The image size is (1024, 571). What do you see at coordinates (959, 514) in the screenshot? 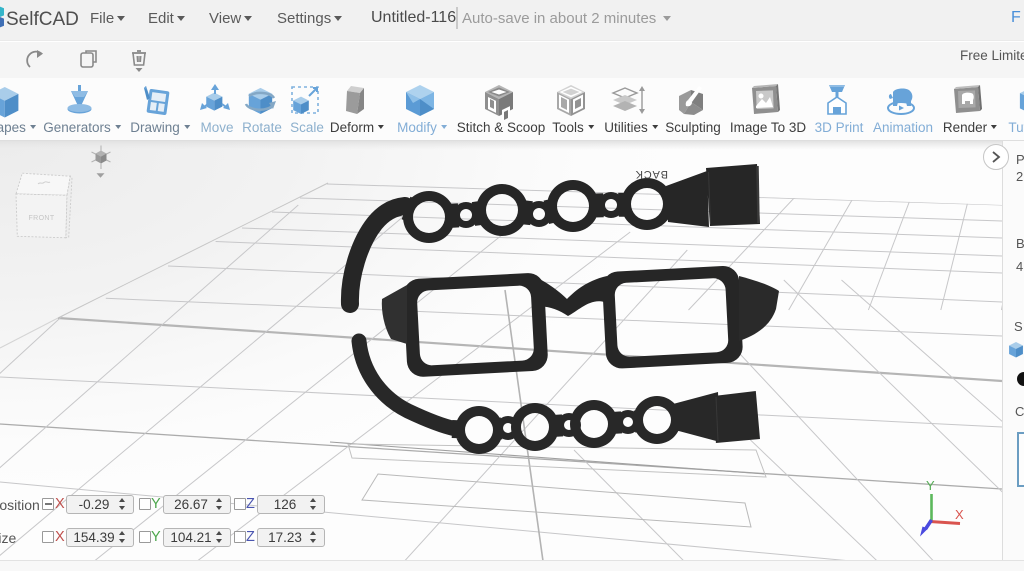
I see `svg-text: X` at bounding box center [959, 514].